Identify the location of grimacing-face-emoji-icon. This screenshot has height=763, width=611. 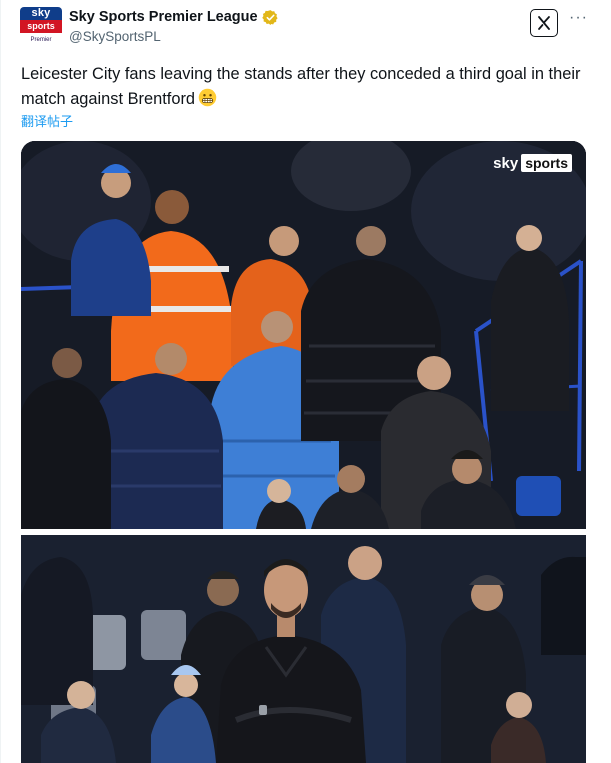
(207, 97).